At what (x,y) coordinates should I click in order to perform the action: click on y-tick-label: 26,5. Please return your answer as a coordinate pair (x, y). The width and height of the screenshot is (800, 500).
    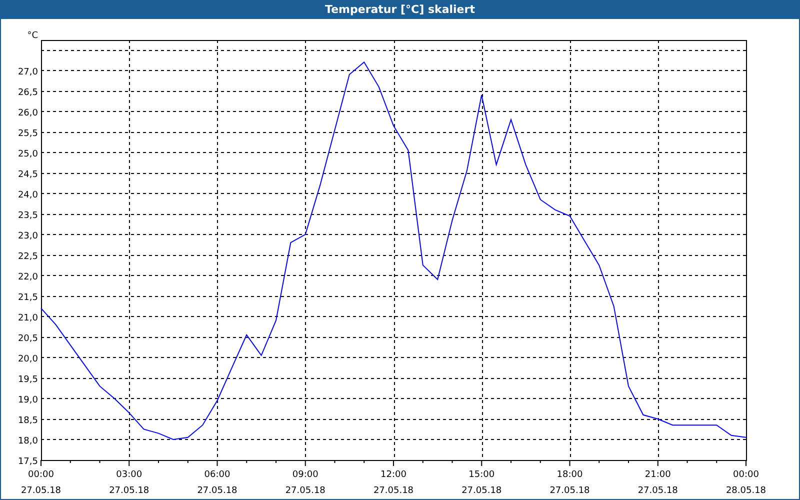
    Looking at the image, I should click on (28, 93).